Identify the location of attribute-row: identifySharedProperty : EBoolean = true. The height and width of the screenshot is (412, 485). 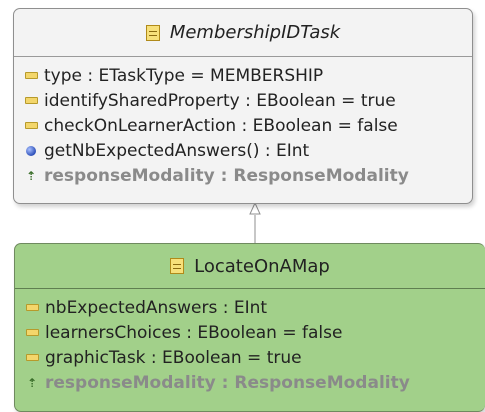
(243, 100).